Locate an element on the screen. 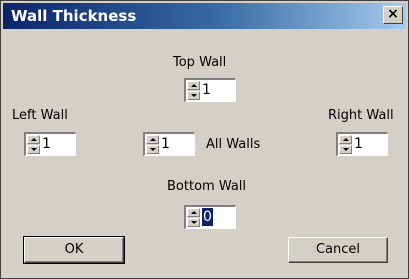 This screenshot has height=279, width=409. close-icon: × is located at coordinates (393, 14).